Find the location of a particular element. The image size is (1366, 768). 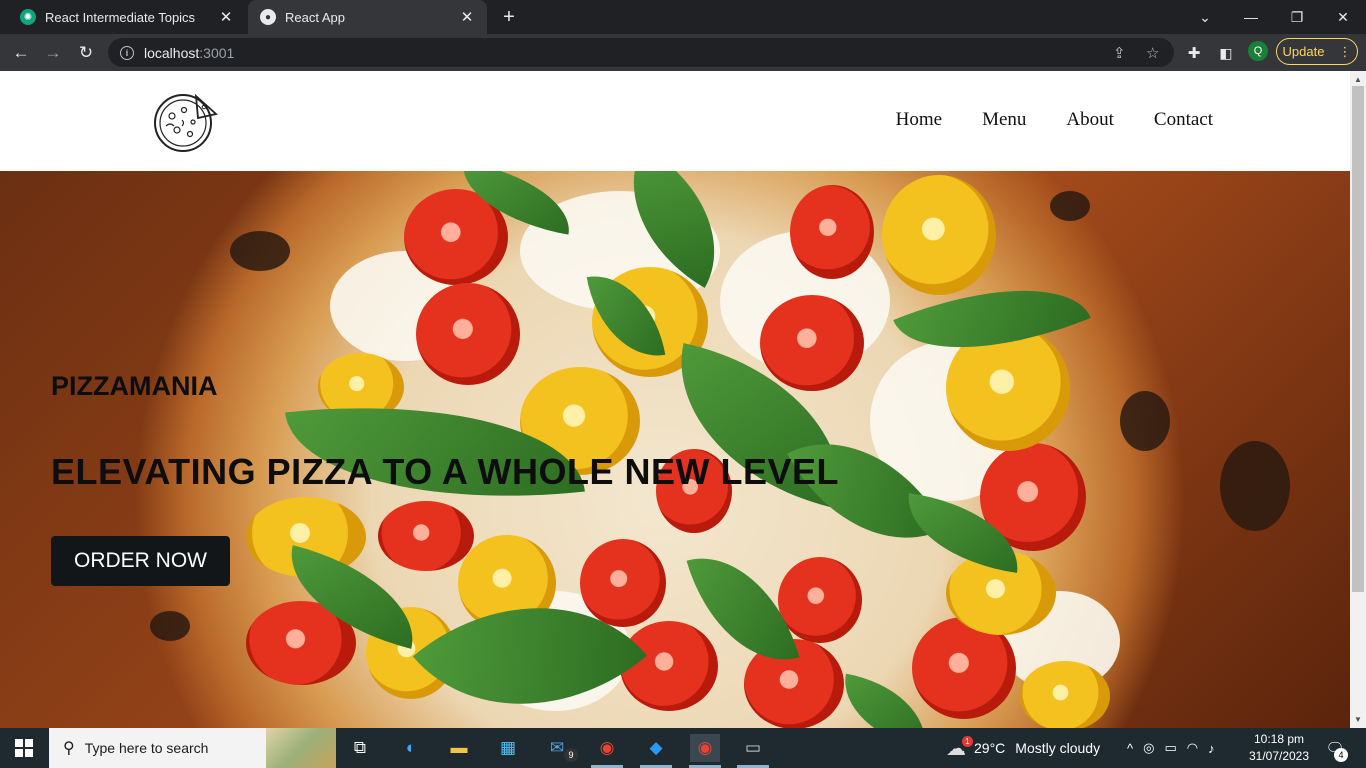

chrome-icon: ◉ is located at coordinates (607, 748).